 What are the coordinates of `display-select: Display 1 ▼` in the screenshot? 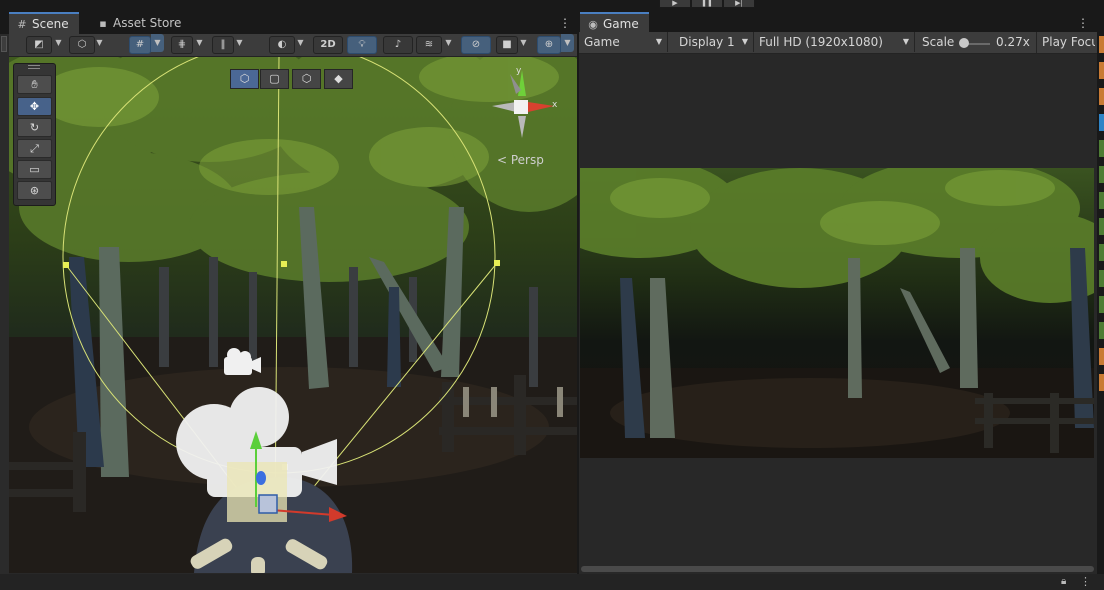 It's located at (714, 42).